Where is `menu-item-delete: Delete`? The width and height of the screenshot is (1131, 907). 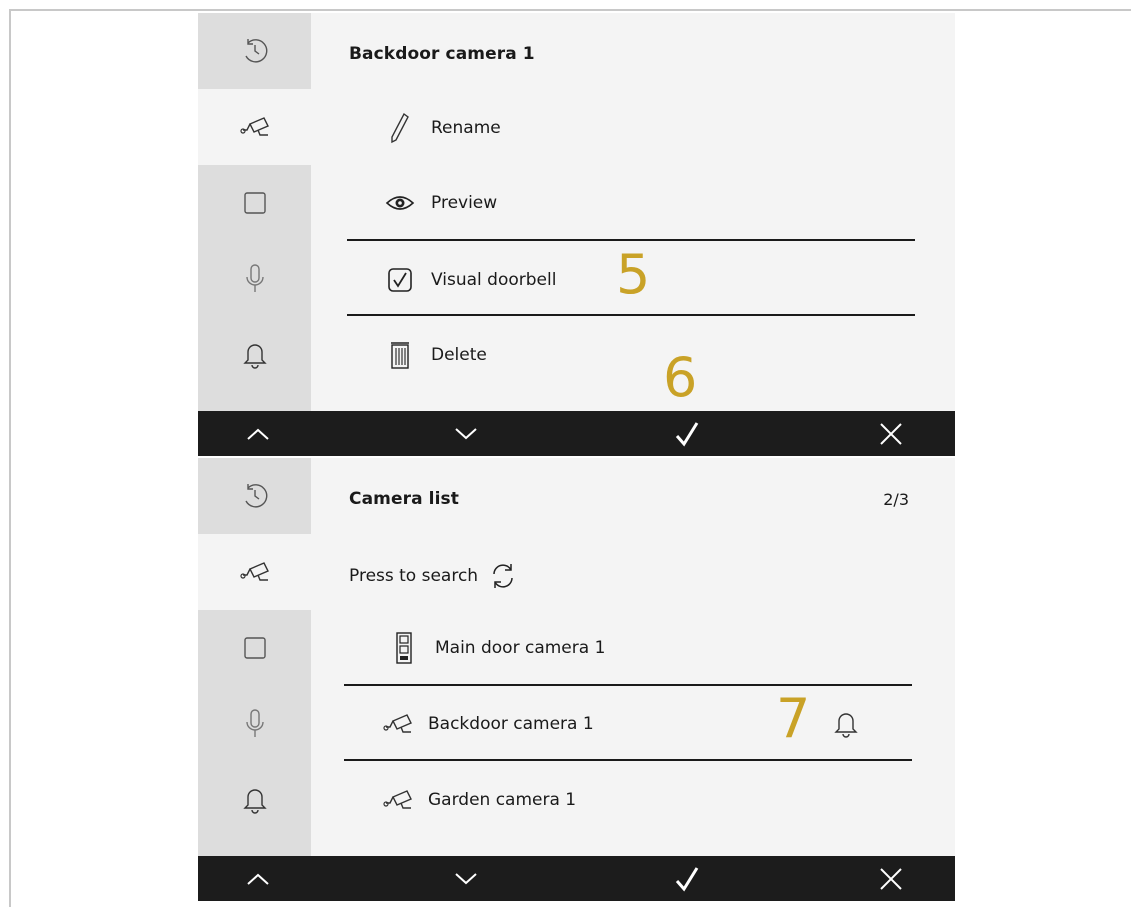
menu-item-delete: Delete is located at coordinates (435, 355).